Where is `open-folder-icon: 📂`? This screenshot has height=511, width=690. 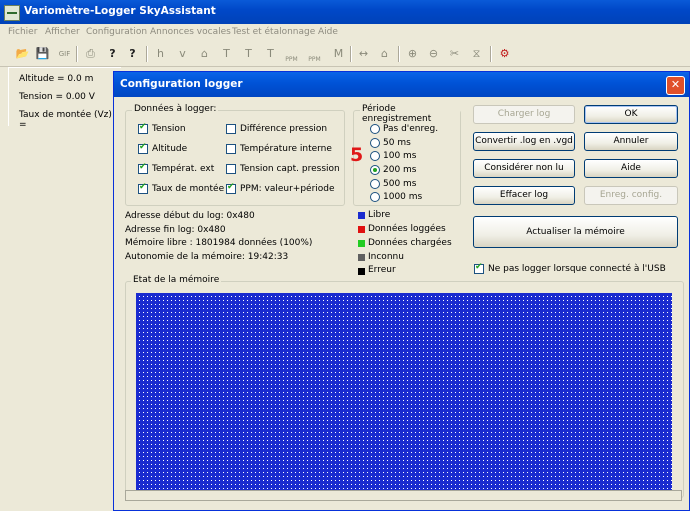 open-folder-icon: 📂 is located at coordinates (22, 53).